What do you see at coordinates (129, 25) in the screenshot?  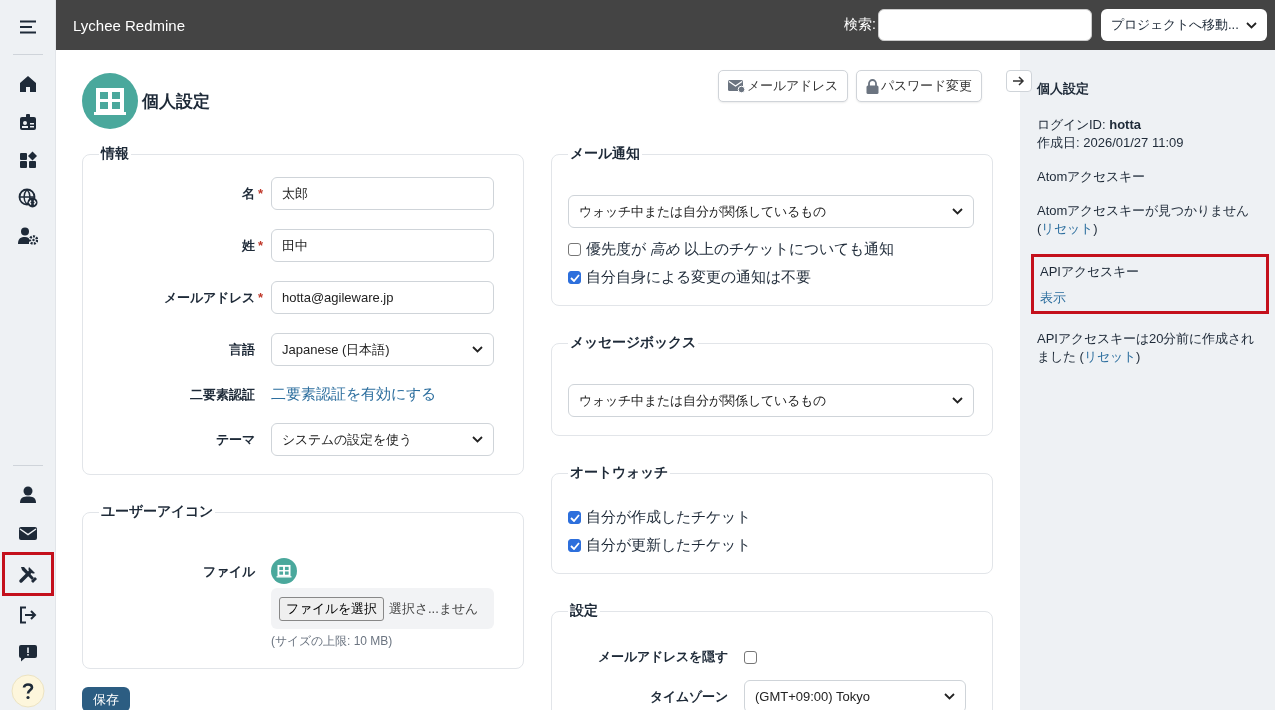 I see `app-title: Lychee Redmine` at bounding box center [129, 25].